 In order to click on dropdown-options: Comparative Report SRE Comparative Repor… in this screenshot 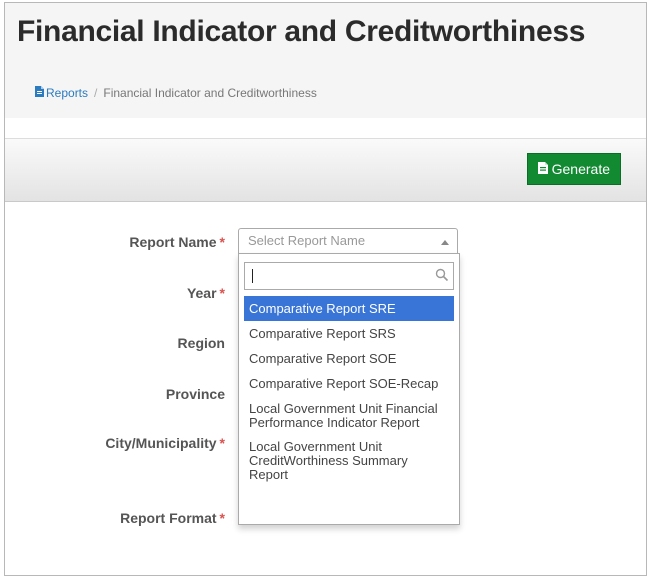, I will do `click(349, 391)`.